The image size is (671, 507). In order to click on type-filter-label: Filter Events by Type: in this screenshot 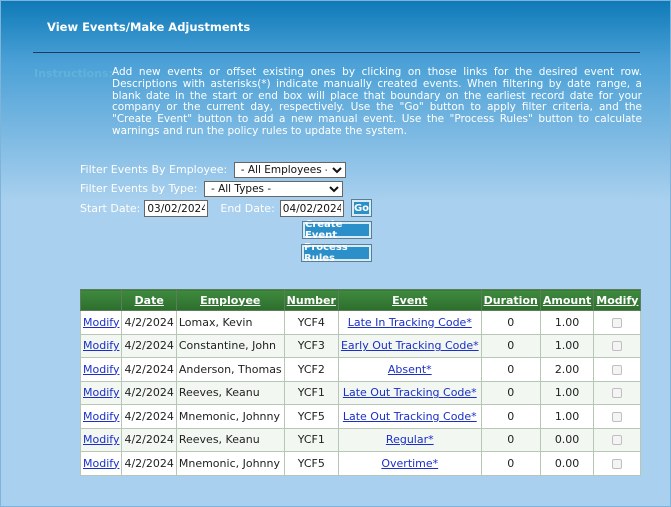, I will do `click(139, 188)`.